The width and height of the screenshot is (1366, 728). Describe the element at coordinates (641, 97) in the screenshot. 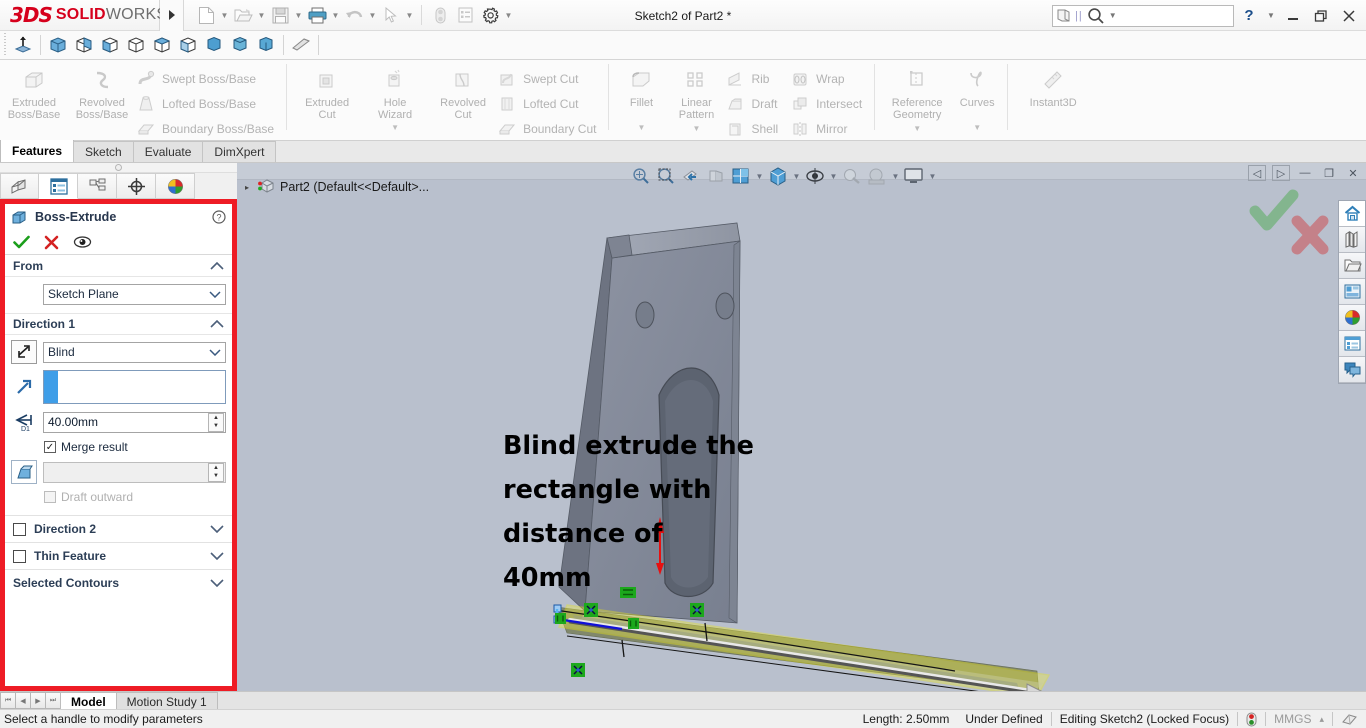

I see `fillet-button: Fillet ▼` at that location.